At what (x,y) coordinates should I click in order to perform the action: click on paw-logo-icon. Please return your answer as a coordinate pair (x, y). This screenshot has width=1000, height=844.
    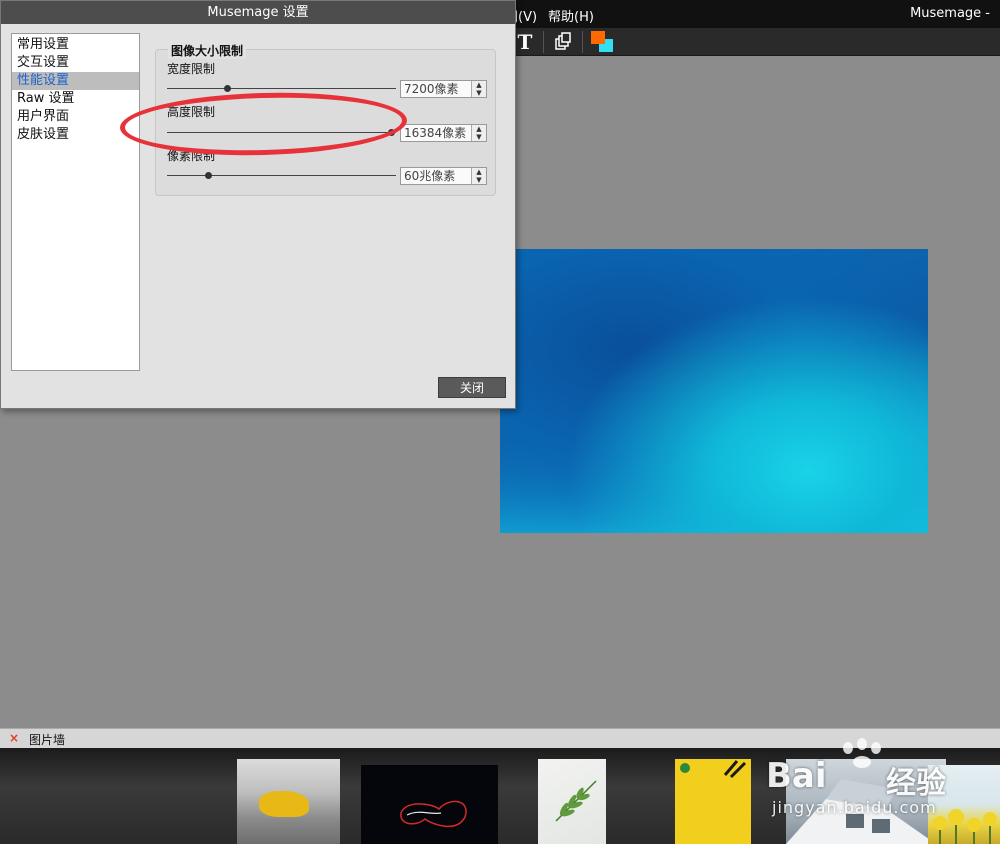
    Looking at the image, I should click on (862, 753).